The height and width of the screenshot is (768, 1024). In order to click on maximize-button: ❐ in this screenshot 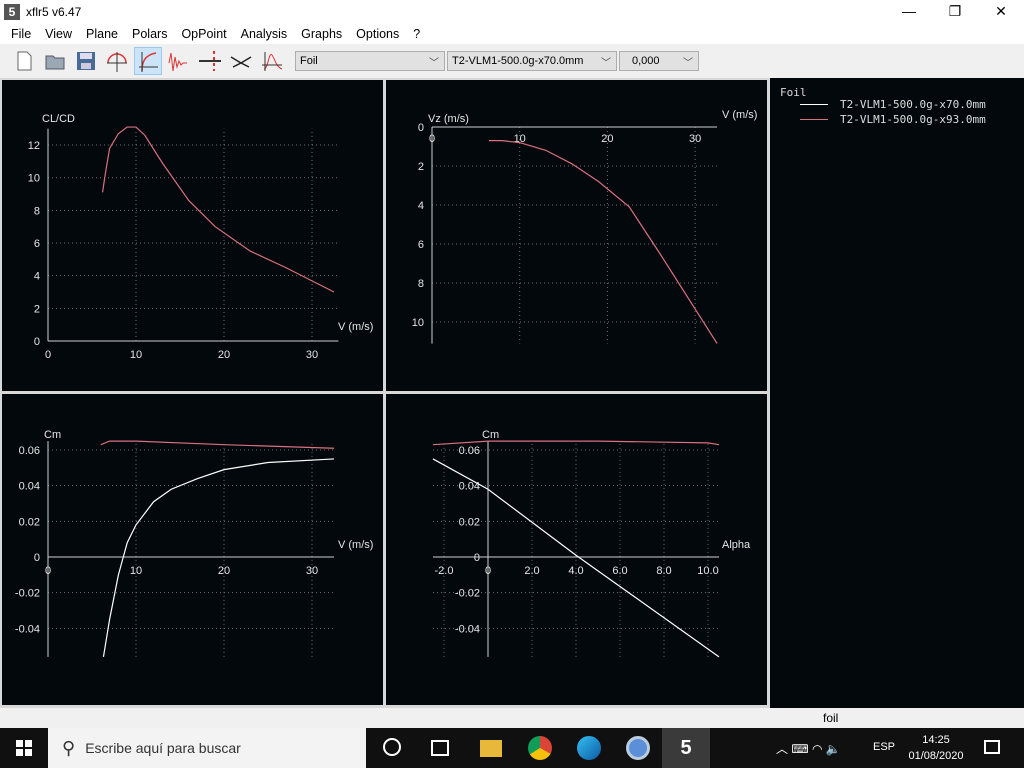, I will do `click(955, 12)`.